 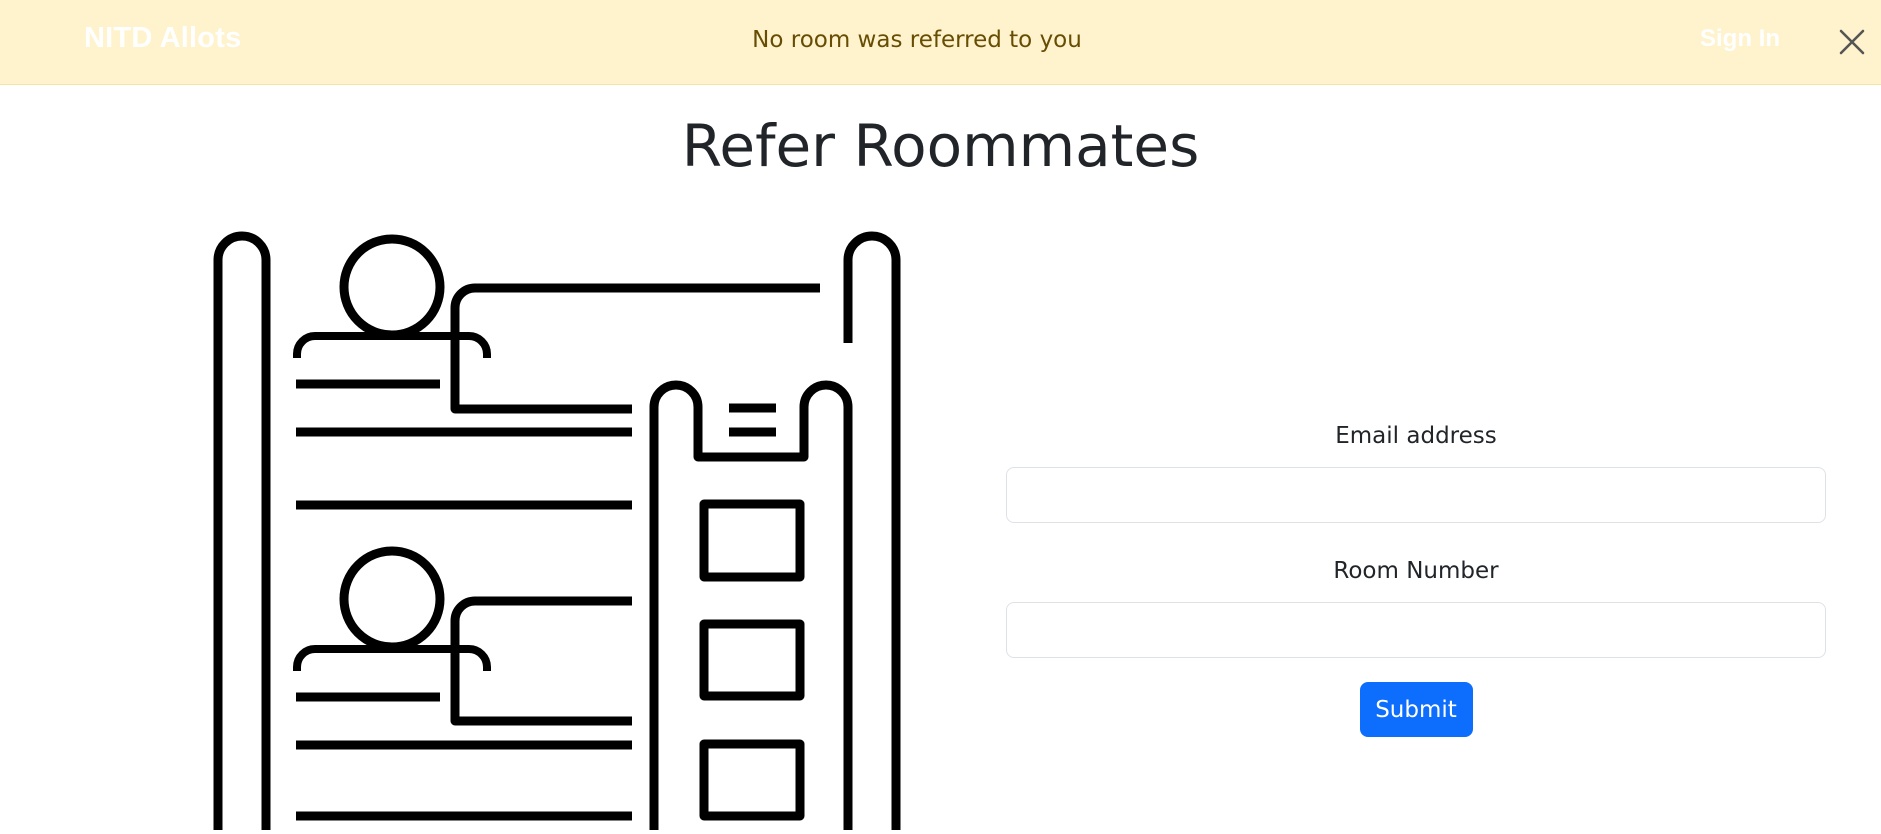 What do you see at coordinates (1416, 571) in the screenshot?
I see `room-number-label: Room Number` at bounding box center [1416, 571].